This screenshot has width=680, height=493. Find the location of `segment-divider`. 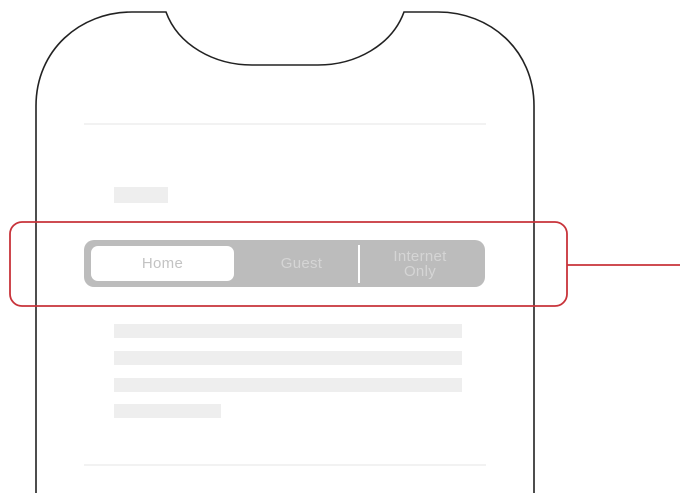

segment-divider is located at coordinates (359, 264).